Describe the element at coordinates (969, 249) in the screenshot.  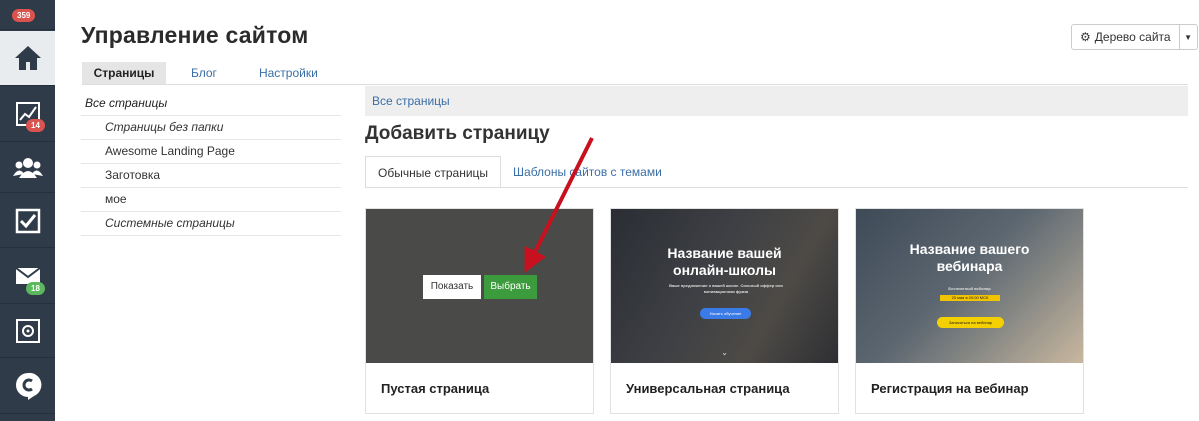
I see `thumb-title-line1: Название вашего` at that location.